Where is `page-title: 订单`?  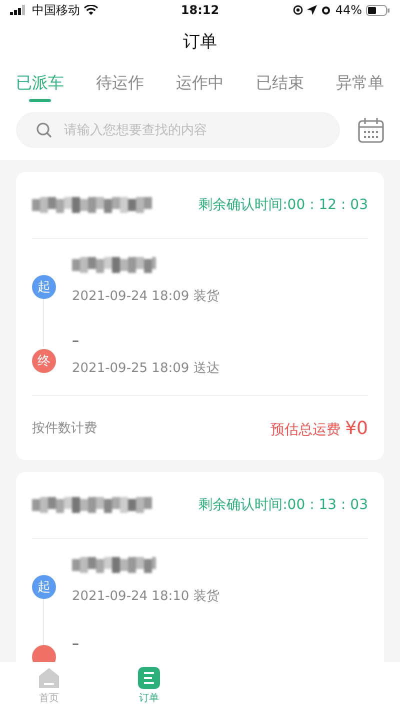
page-title: 订单 is located at coordinates (200, 42).